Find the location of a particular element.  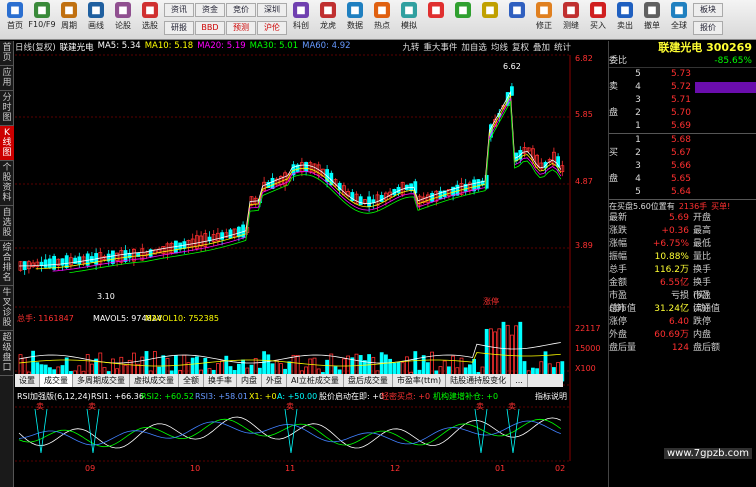

left-tab-3: K线图 is located at coordinates (7, 143).